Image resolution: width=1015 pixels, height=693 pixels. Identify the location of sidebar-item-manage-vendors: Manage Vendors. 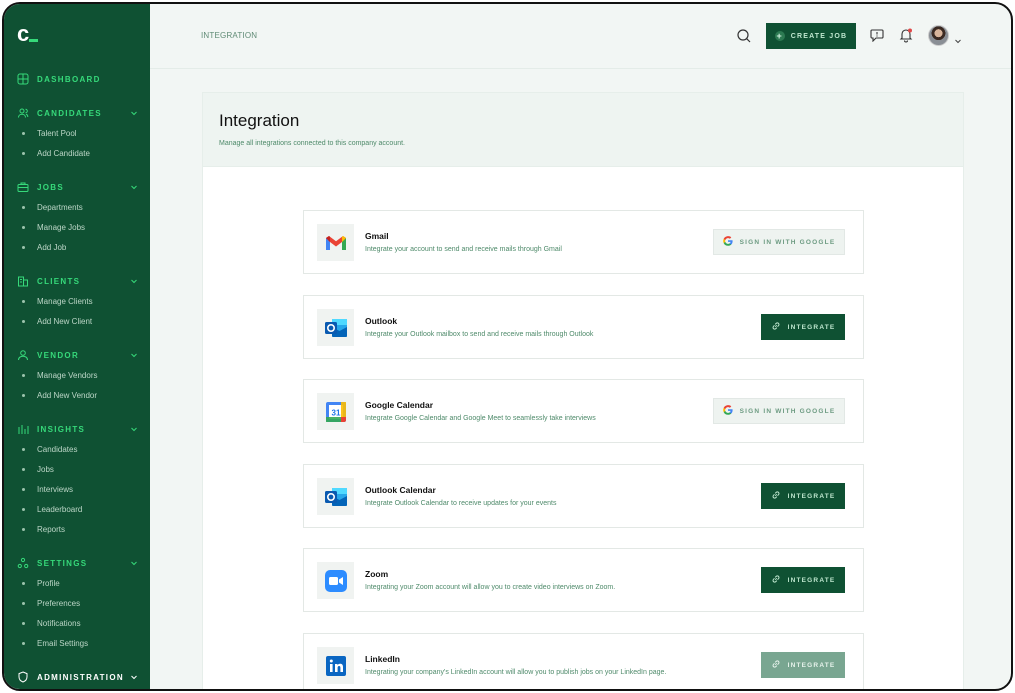
(77, 375).